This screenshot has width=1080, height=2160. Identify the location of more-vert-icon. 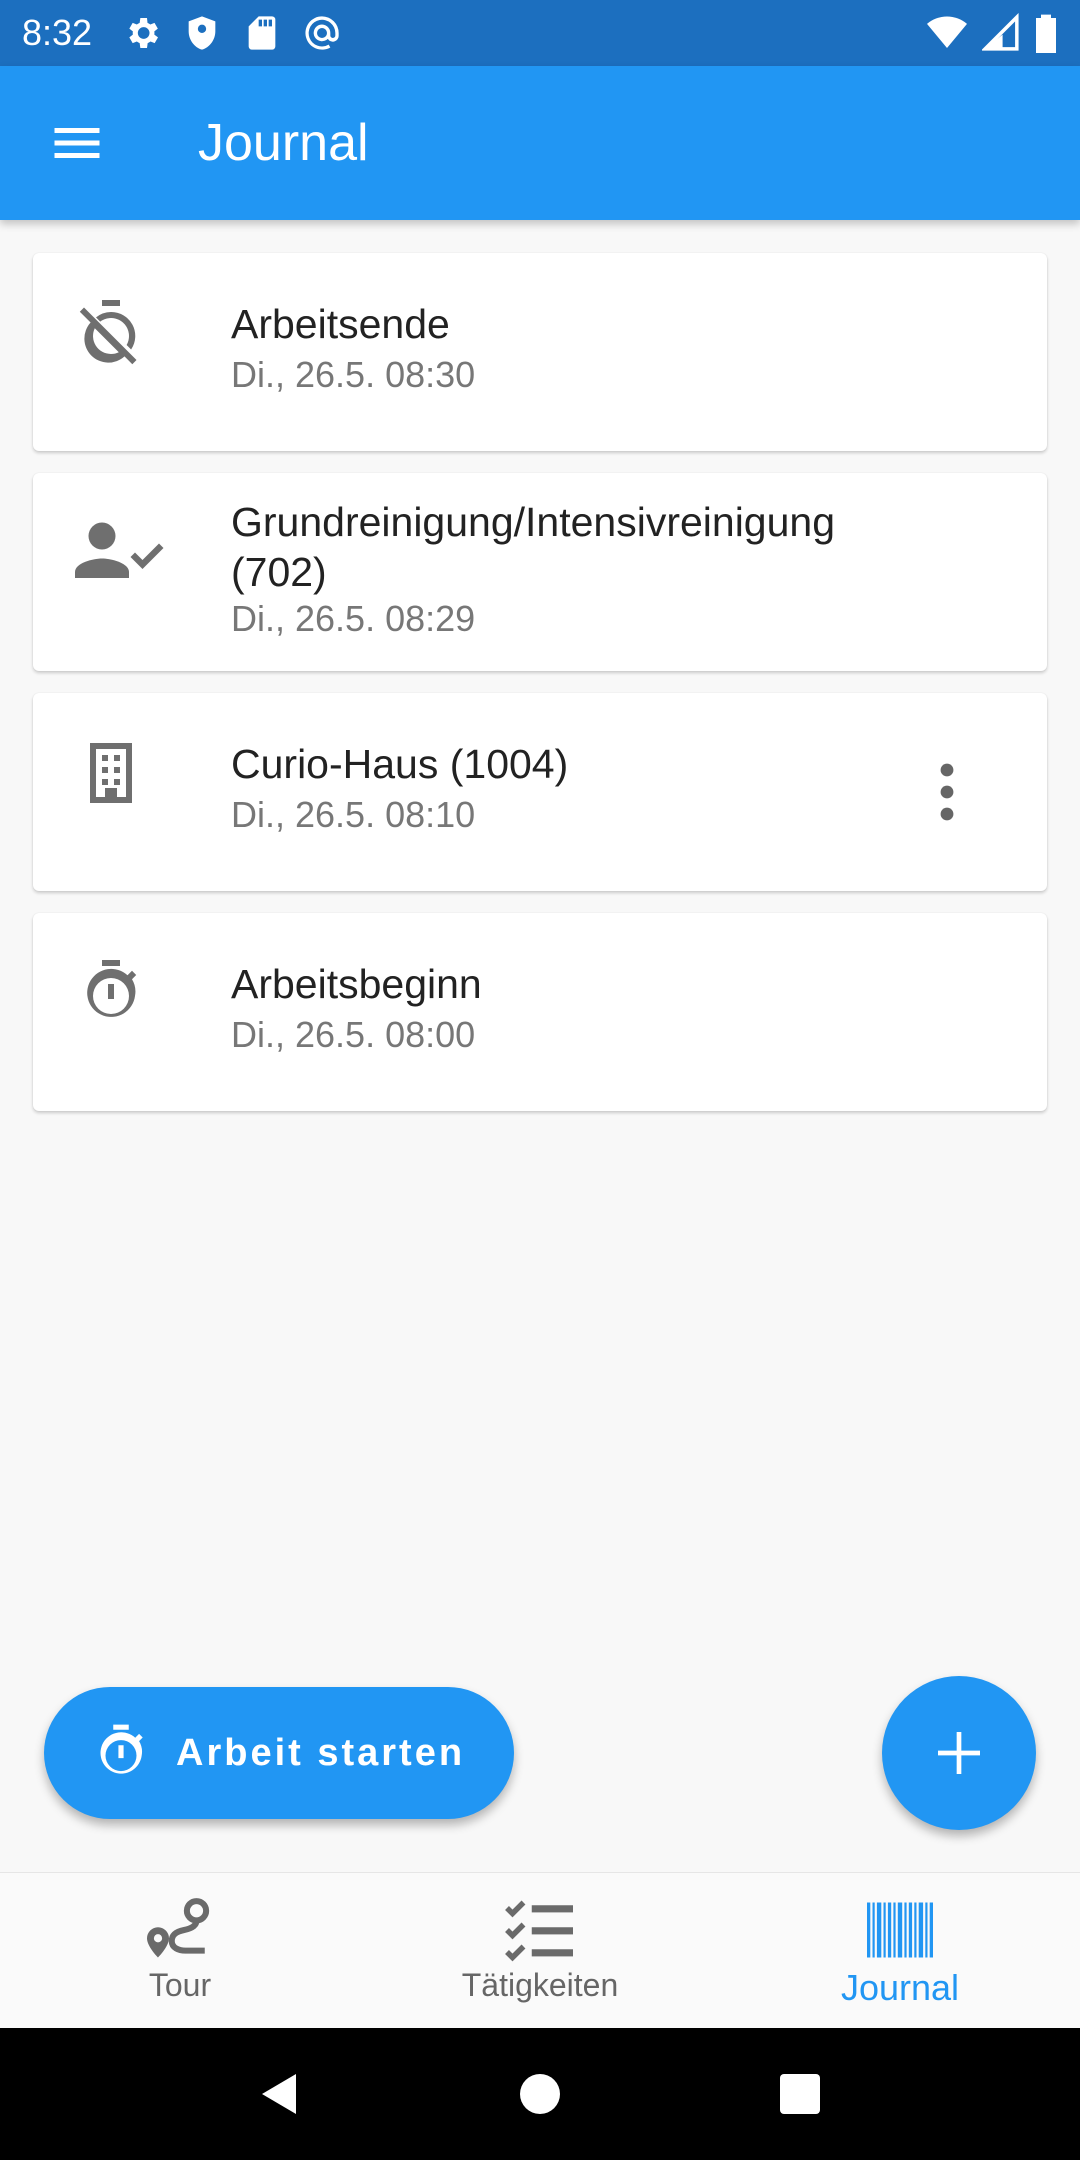
(947, 792).